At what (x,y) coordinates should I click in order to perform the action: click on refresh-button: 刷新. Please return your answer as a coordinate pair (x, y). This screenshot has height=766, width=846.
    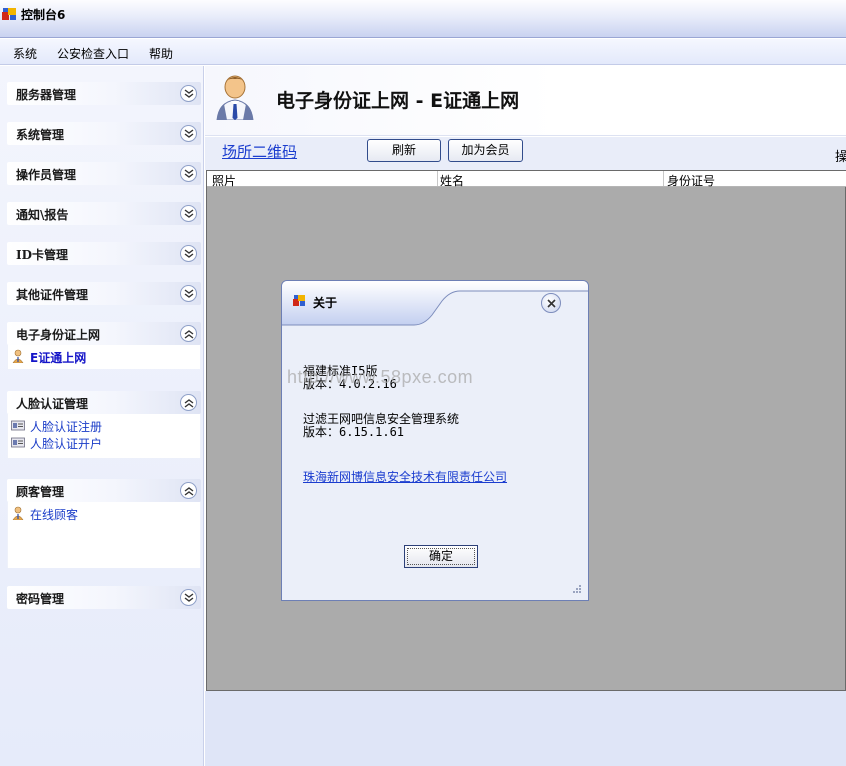
    Looking at the image, I should click on (404, 150).